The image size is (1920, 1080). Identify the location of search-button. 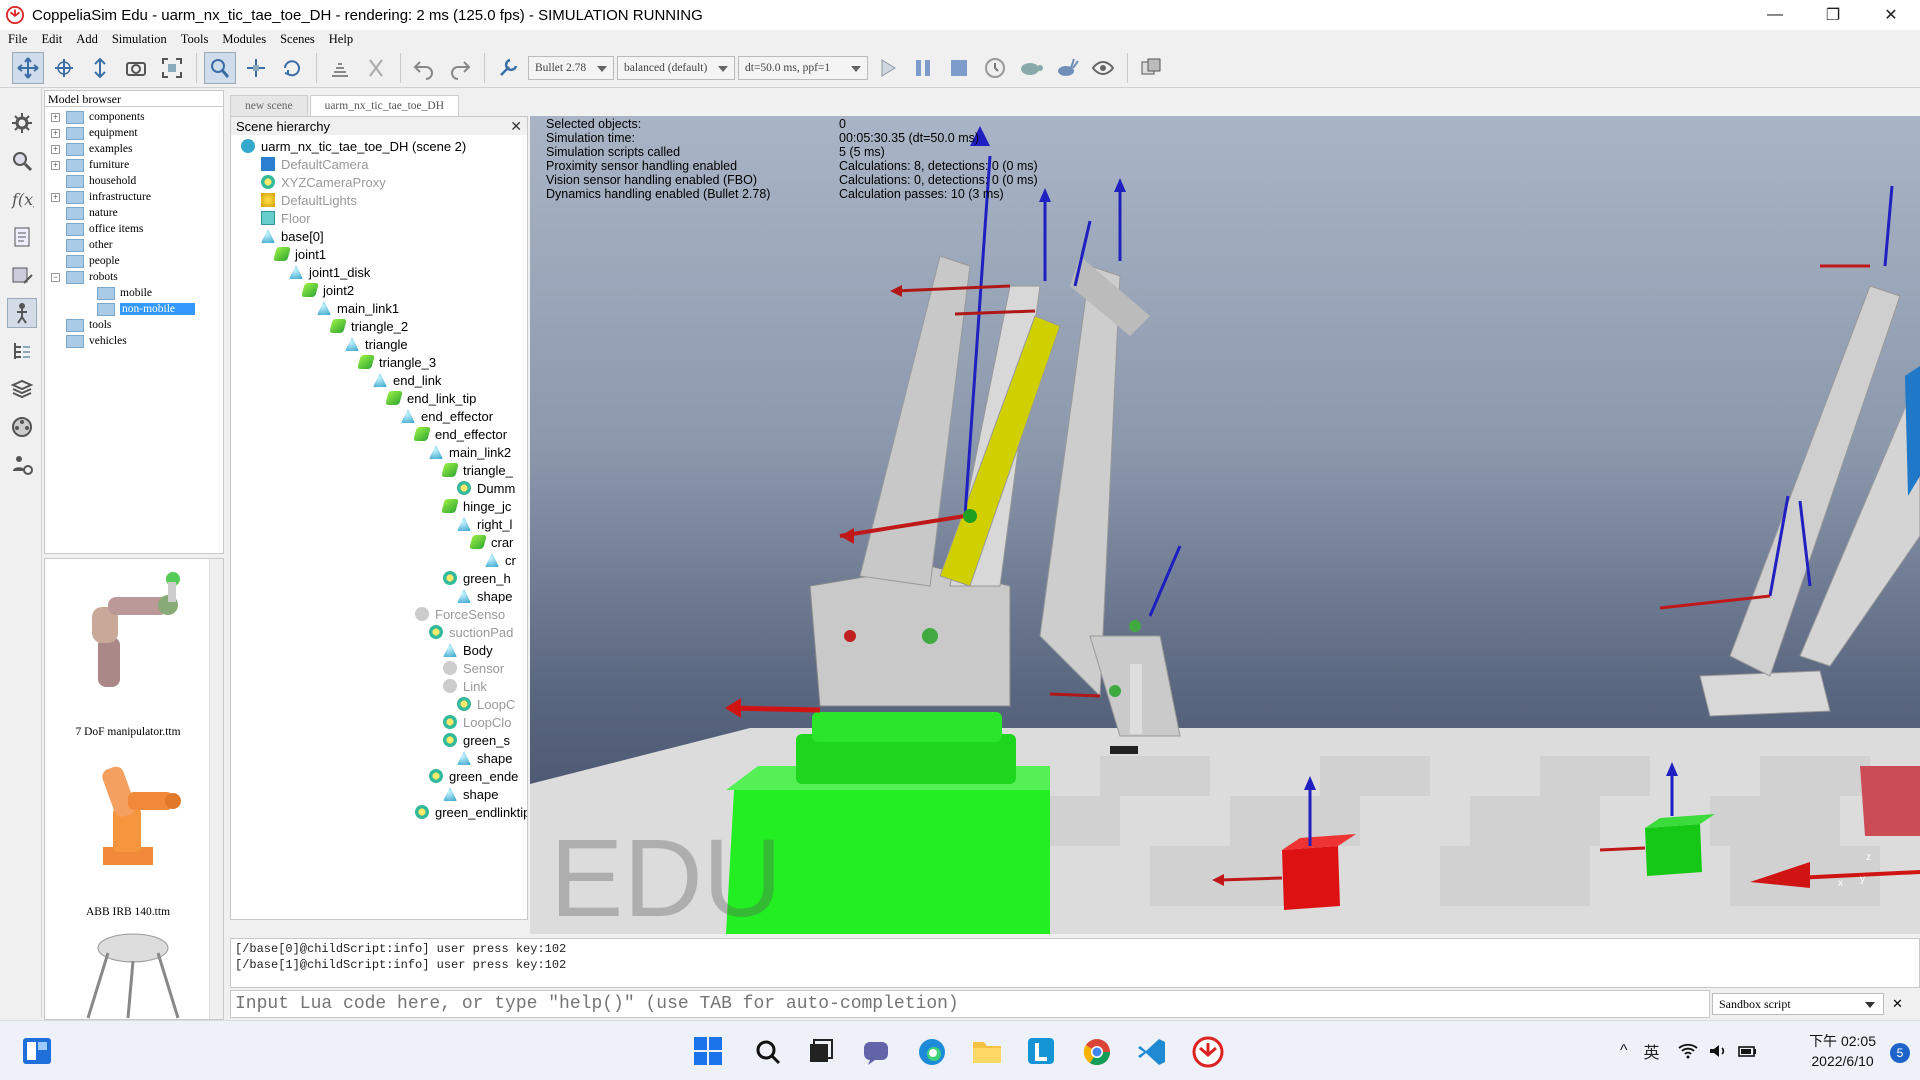
(22, 161).